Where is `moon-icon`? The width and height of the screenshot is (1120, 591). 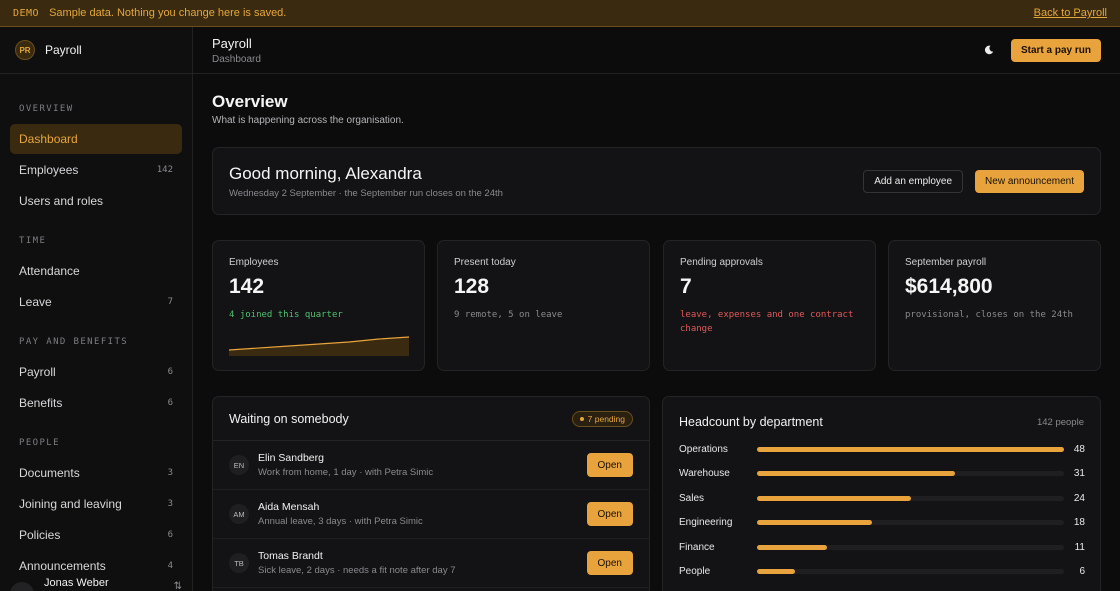
moon-icon is located at coordinates (989, 50).